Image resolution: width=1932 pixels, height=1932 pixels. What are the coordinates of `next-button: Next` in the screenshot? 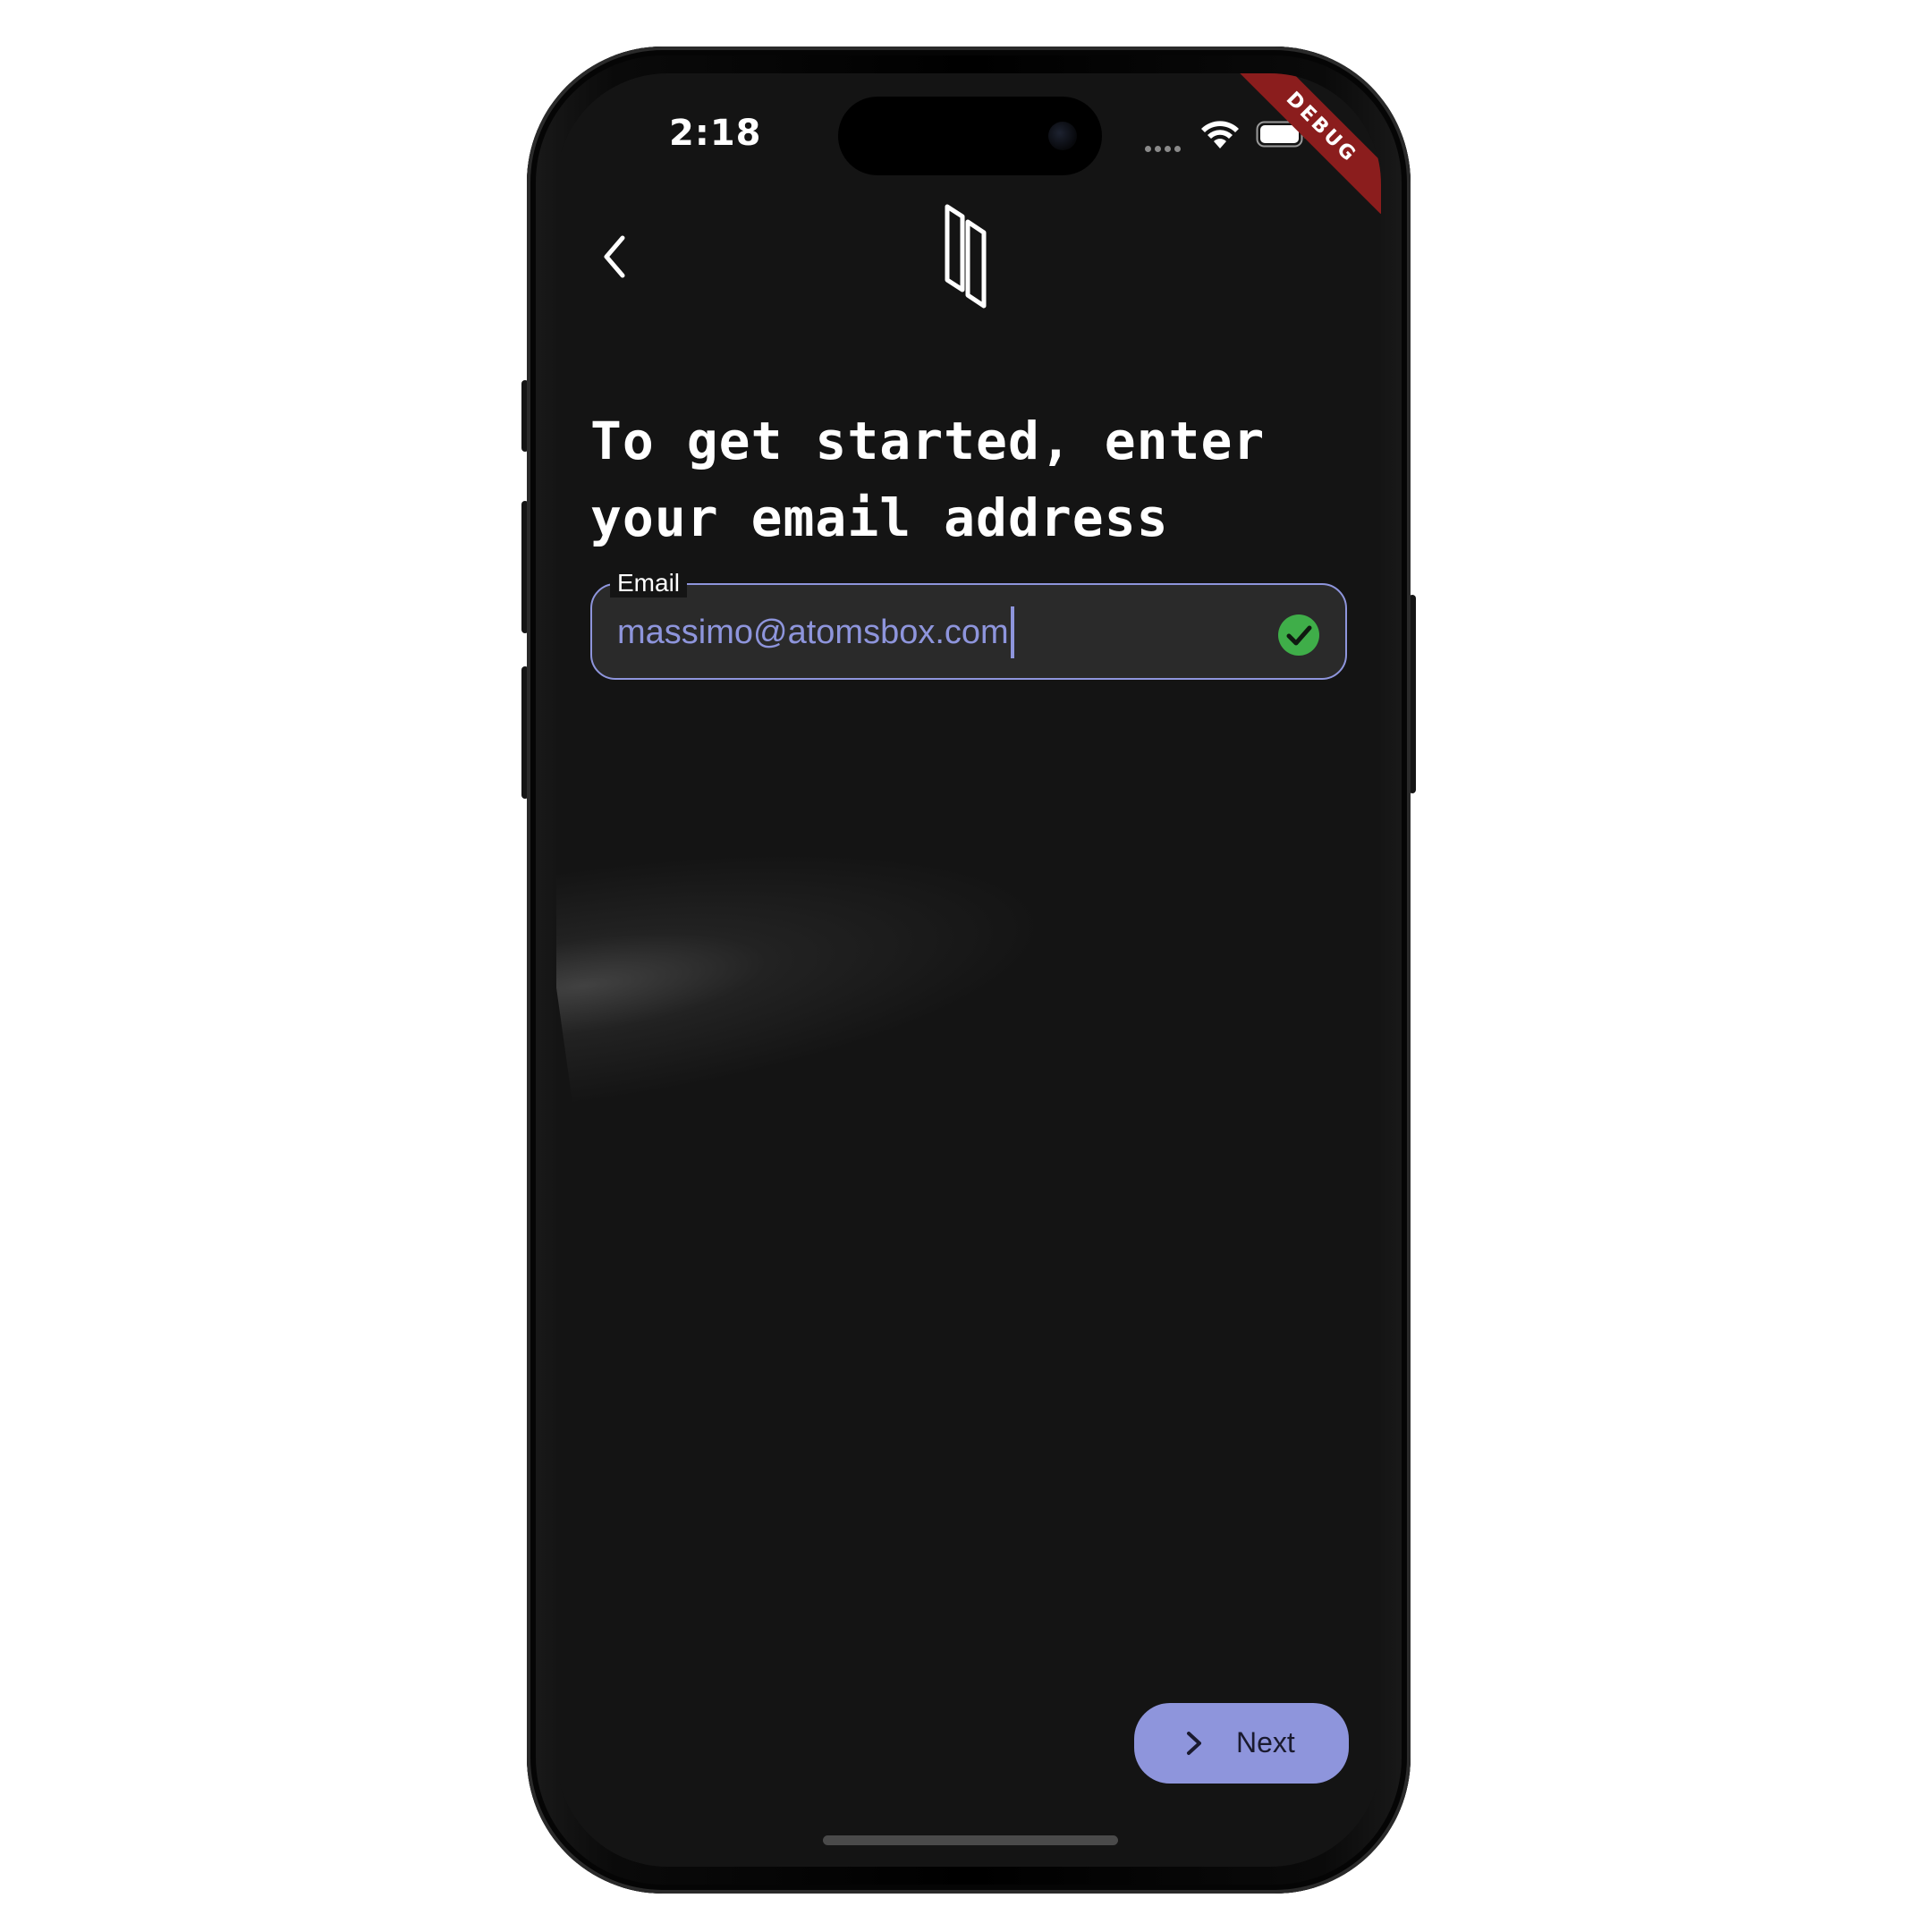 It's located at (1241, 1743).